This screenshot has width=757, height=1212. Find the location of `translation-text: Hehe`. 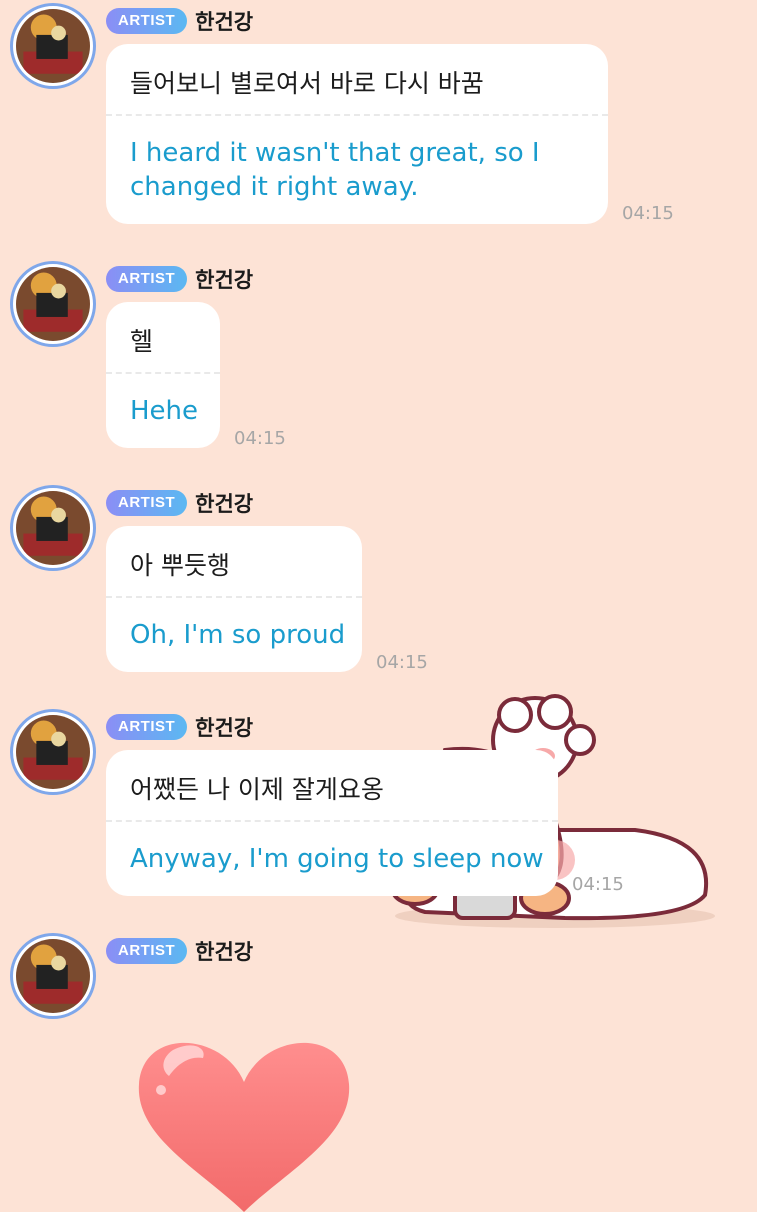

translation-text: Hehe is located at coordinates (164, 411).